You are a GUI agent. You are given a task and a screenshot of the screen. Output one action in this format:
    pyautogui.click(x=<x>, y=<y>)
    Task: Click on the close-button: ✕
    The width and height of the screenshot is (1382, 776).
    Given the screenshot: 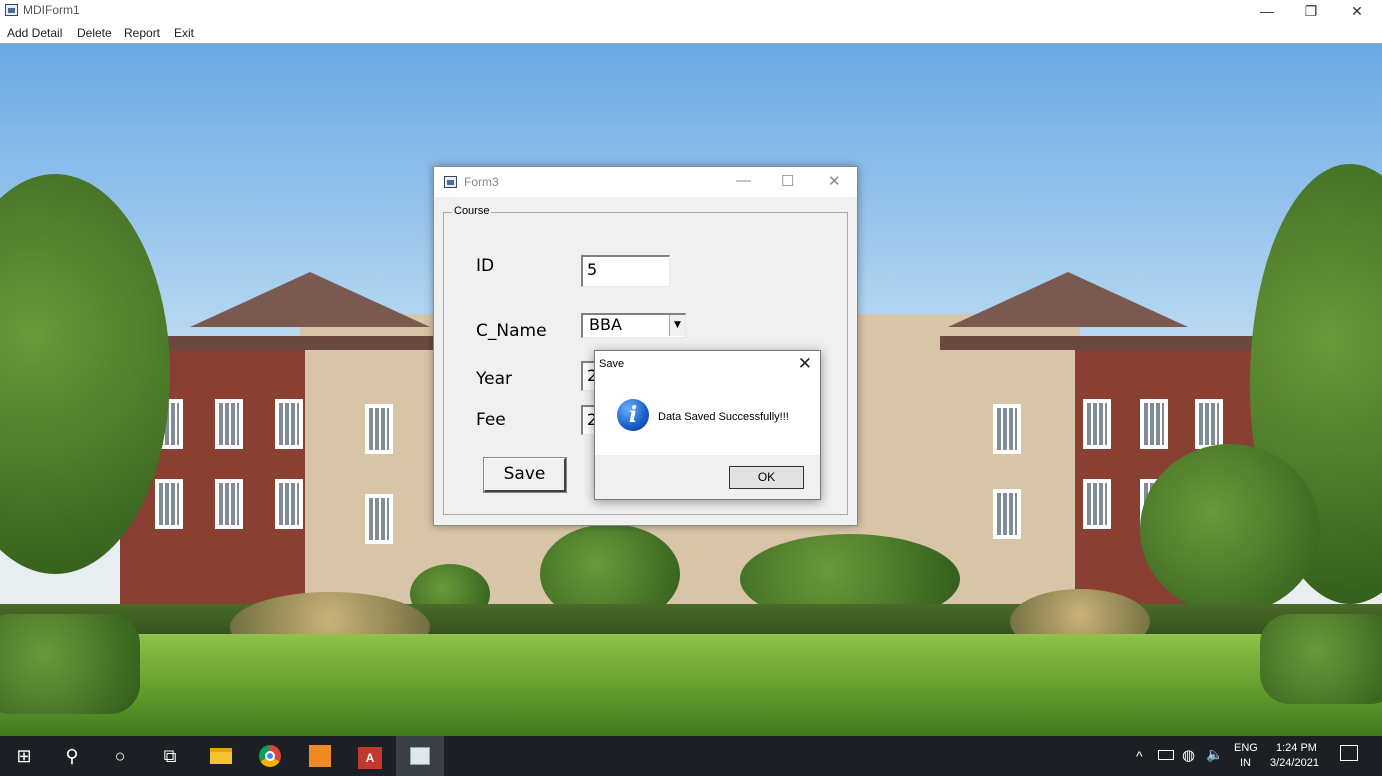 What is the action you would take?
    pyautogui.click(x=1357, y=11)
    